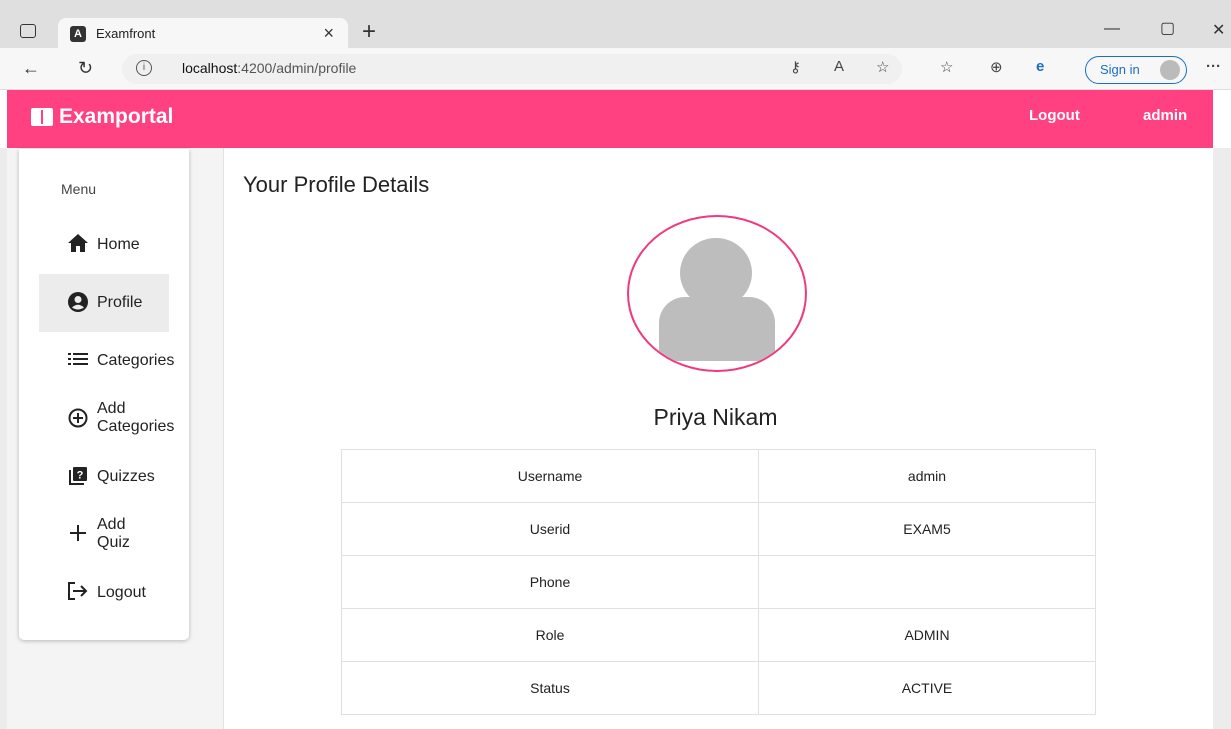 Image resolution: width=1231 pixels, height=729 pixels. What do you see at coordinates (550, 476) in the screenshot?
I see `row-key: Username` at bounding box center [550, 476].